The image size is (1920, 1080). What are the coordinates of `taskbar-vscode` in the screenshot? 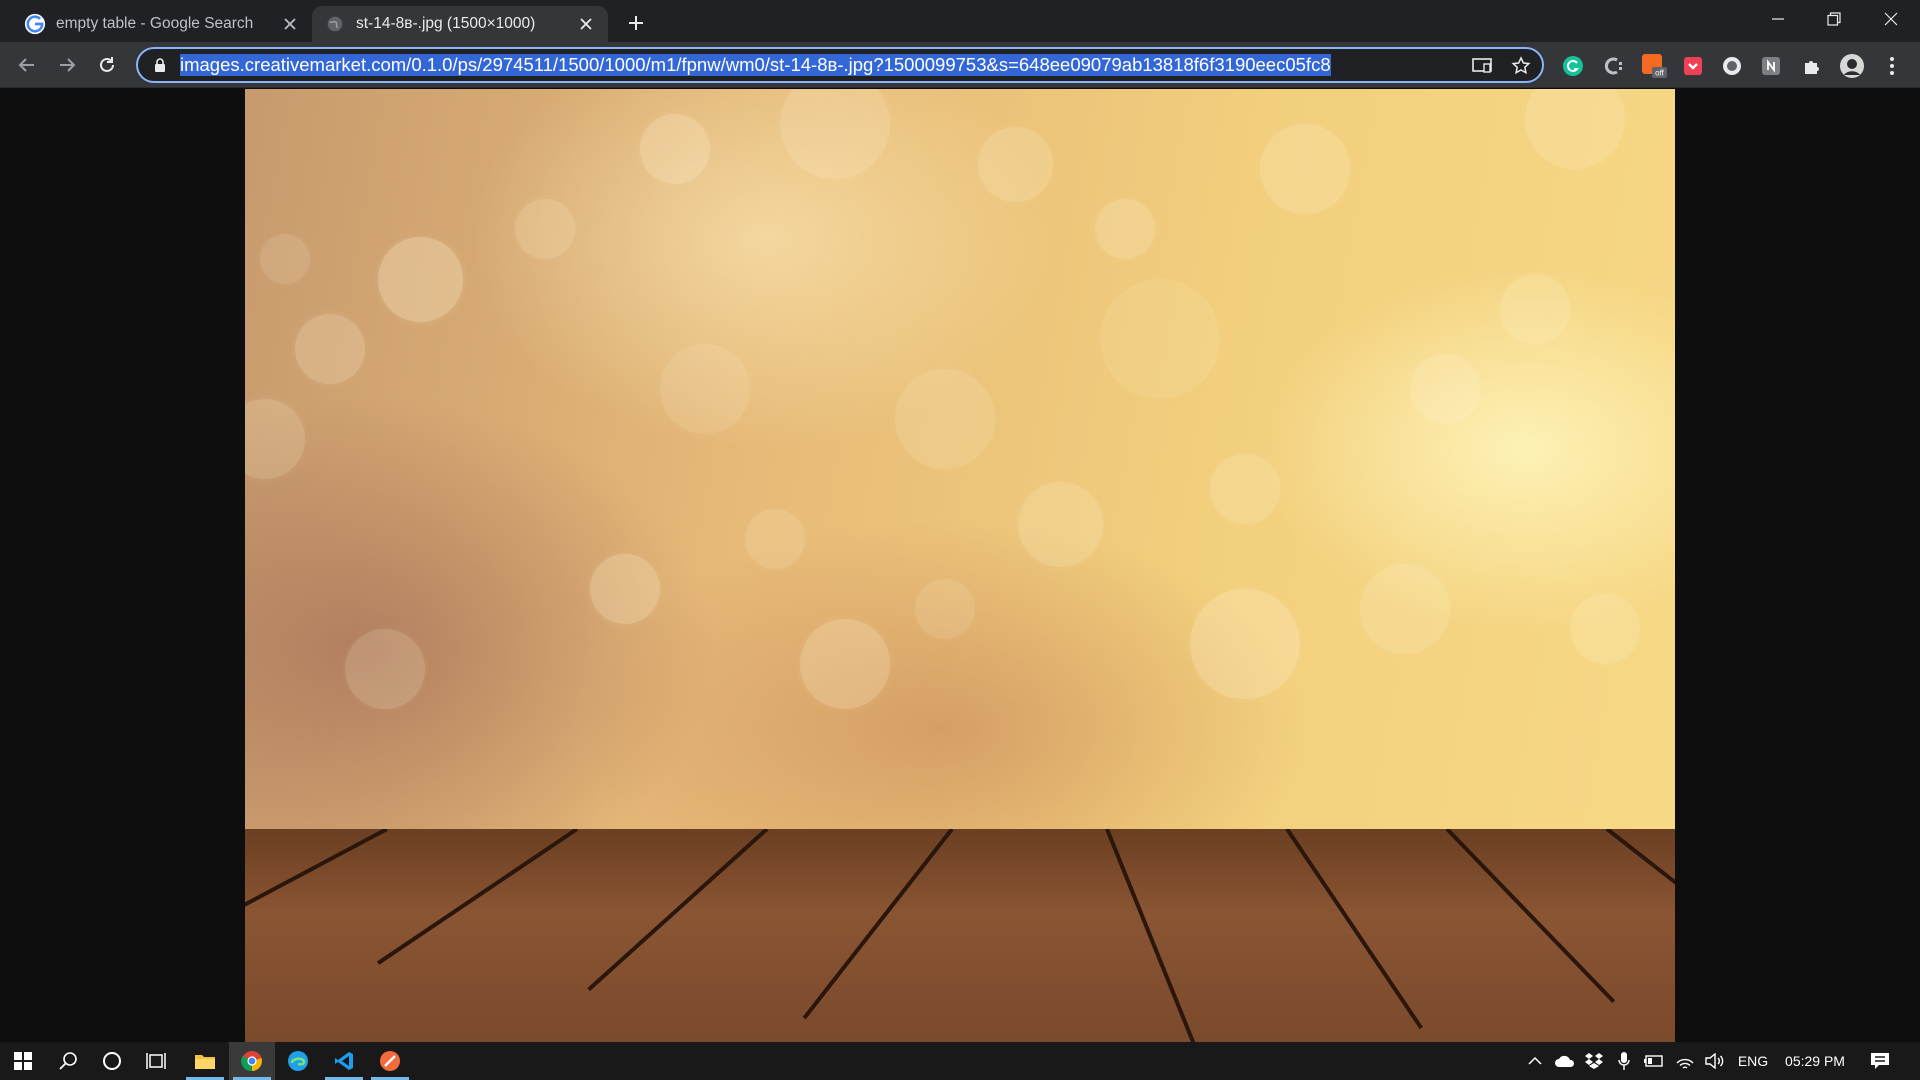 It's located at (344, 1061).